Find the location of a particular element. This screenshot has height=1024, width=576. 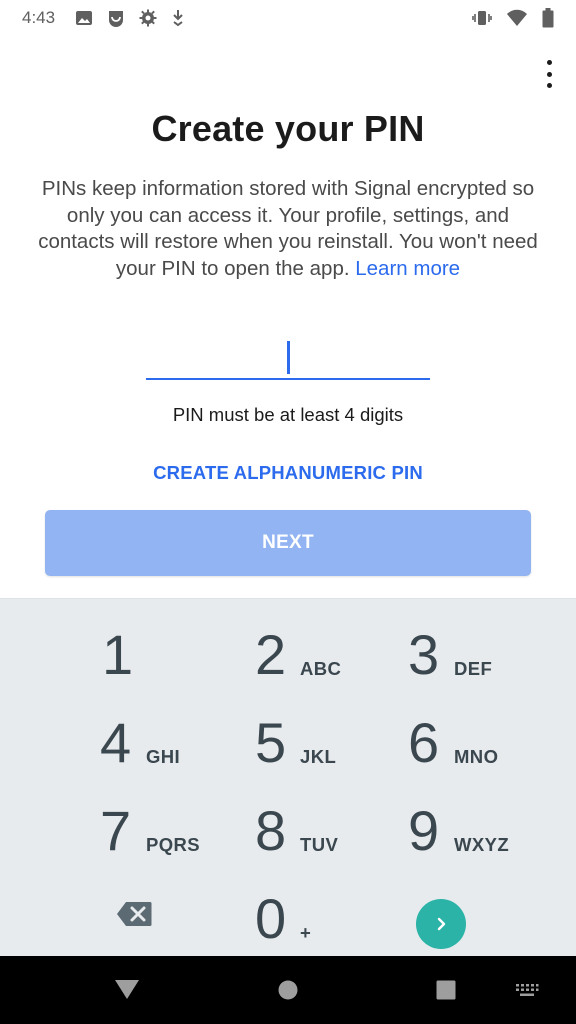

key-2: 2 ABC is located at coordinates (288, 651).